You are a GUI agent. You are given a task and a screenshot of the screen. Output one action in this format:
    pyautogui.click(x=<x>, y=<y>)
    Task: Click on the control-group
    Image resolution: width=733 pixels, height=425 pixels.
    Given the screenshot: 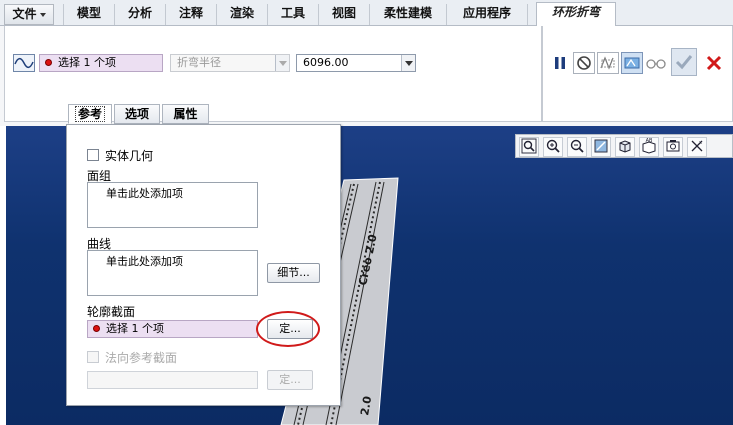 What is the action you would take?
    pyautogui.click(x=637, y=74)
    